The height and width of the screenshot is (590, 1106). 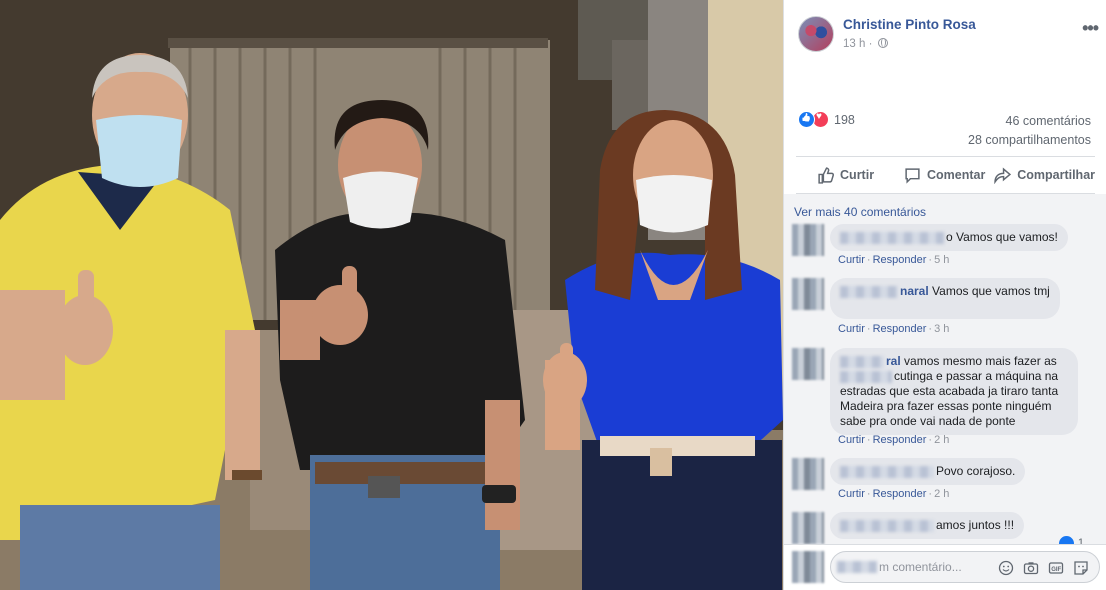 I want to click on gif-icon: GIF, so click(x=1056, y=568).